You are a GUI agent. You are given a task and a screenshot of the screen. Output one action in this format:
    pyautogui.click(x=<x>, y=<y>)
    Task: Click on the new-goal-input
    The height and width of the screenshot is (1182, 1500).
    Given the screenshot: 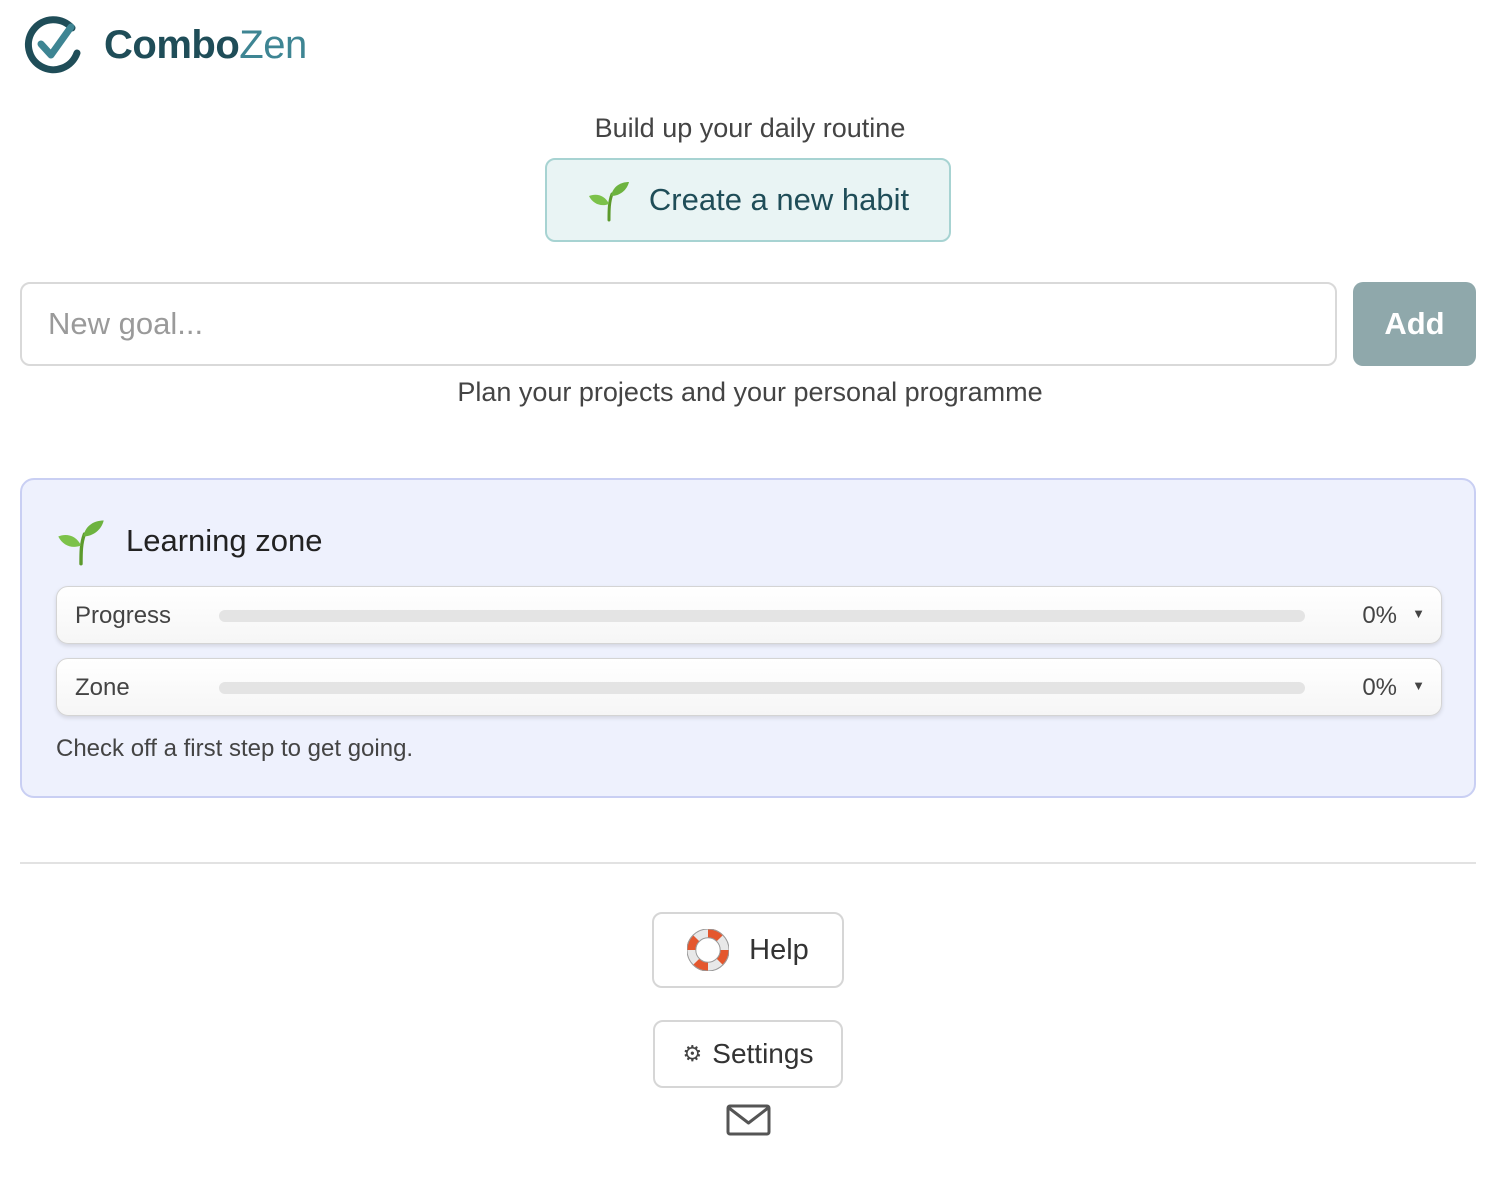 What is the action you would take?
    pyautogui.click(x=678, y=324)
    